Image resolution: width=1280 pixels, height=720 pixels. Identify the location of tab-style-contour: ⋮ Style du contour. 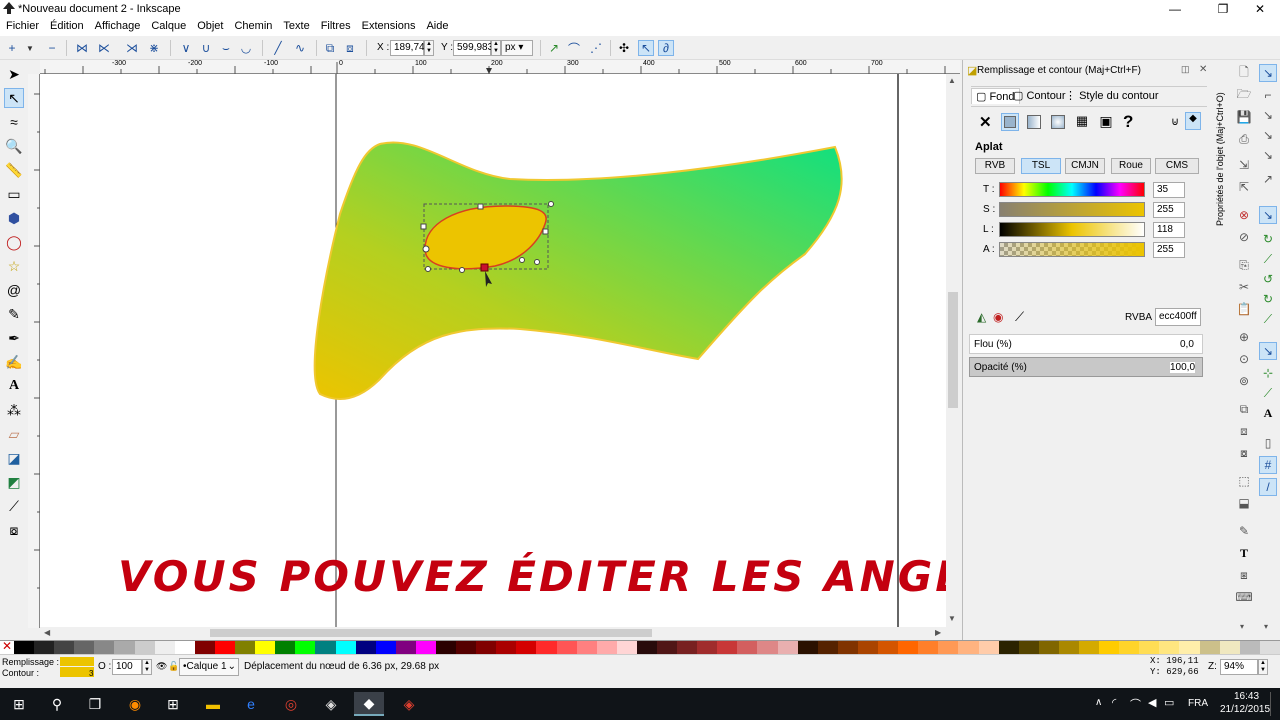
(1112, 95).